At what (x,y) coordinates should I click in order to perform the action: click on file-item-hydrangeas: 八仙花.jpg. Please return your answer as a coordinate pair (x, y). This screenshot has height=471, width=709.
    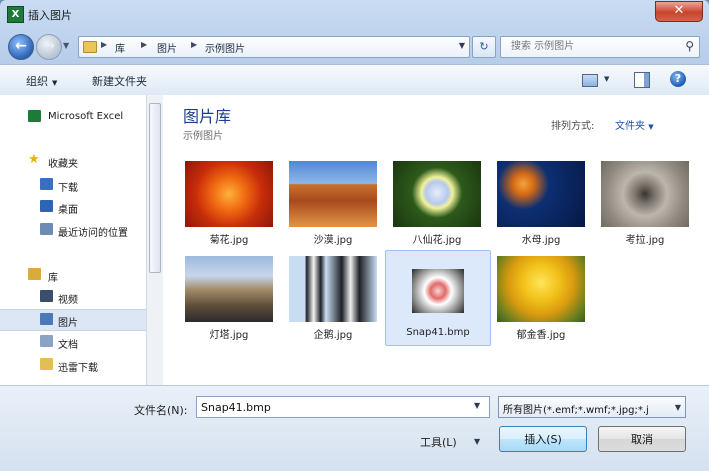
    Looking at the image, I should click on (437, 202).